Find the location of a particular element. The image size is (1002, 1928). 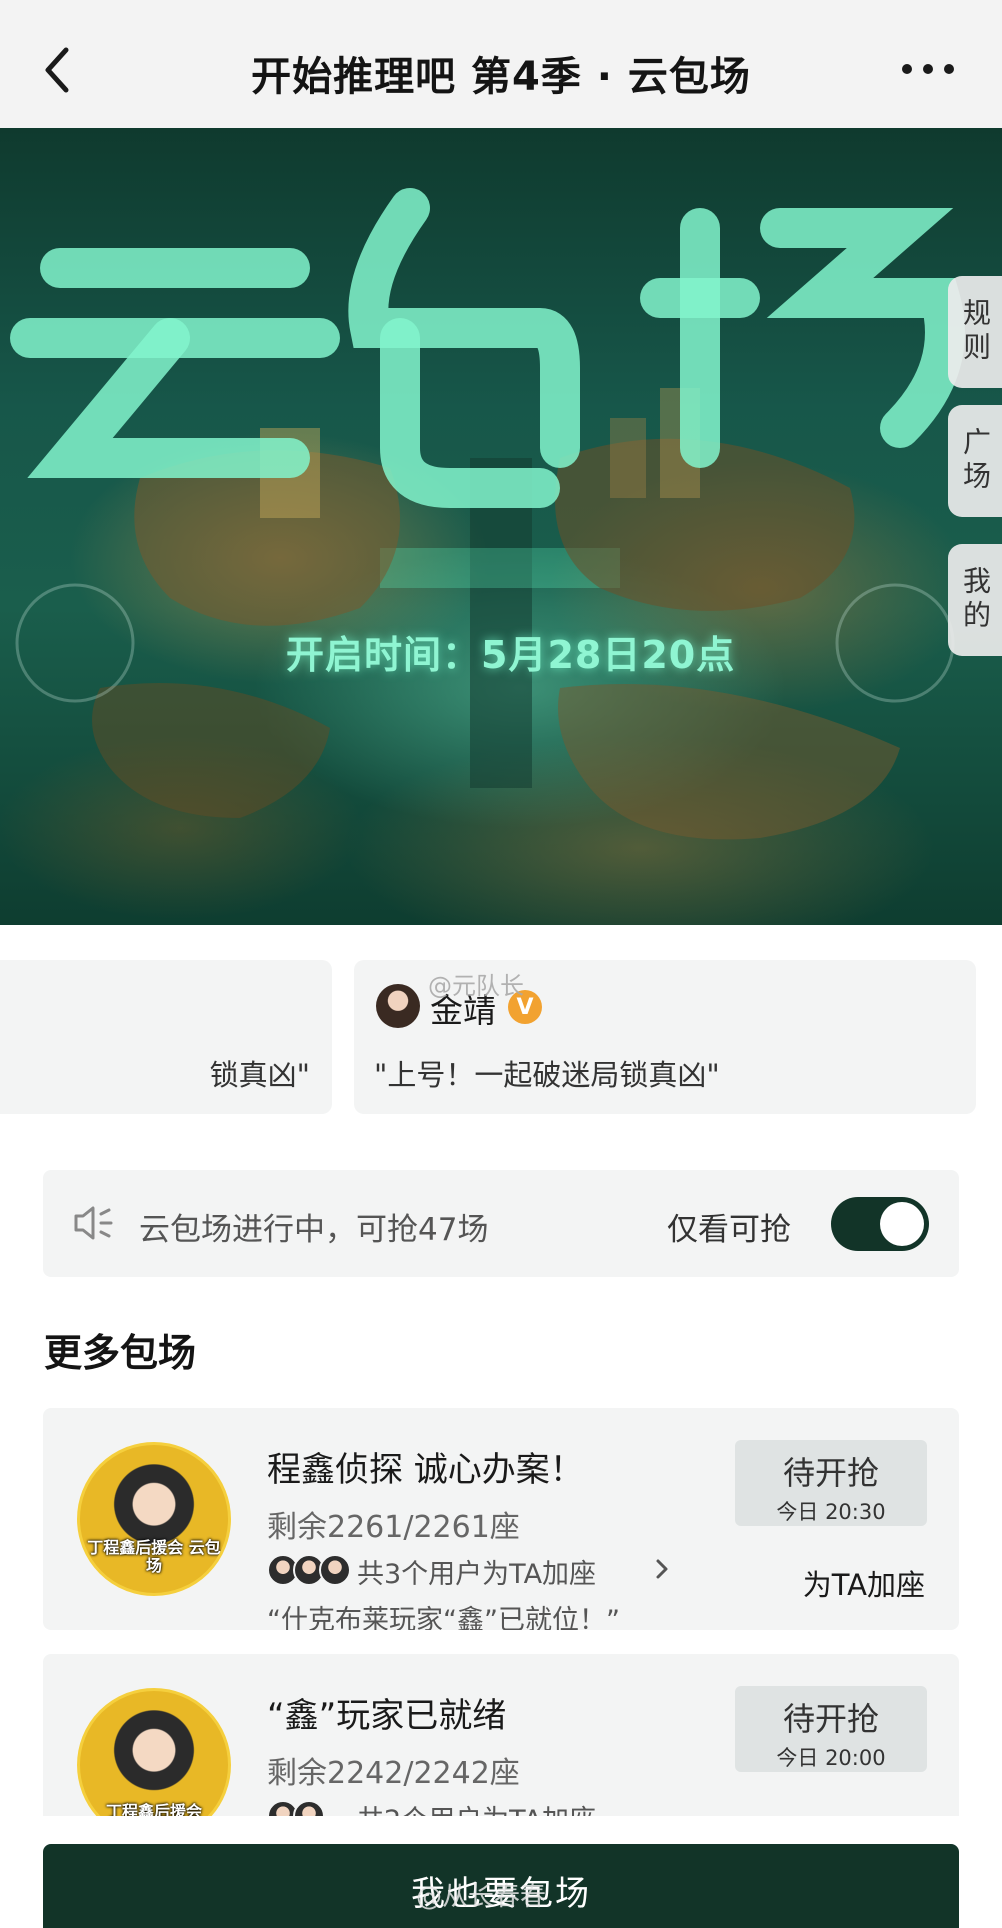

poster-caption: 丁程鑫后援会 is located at coordinates (153, 1809).